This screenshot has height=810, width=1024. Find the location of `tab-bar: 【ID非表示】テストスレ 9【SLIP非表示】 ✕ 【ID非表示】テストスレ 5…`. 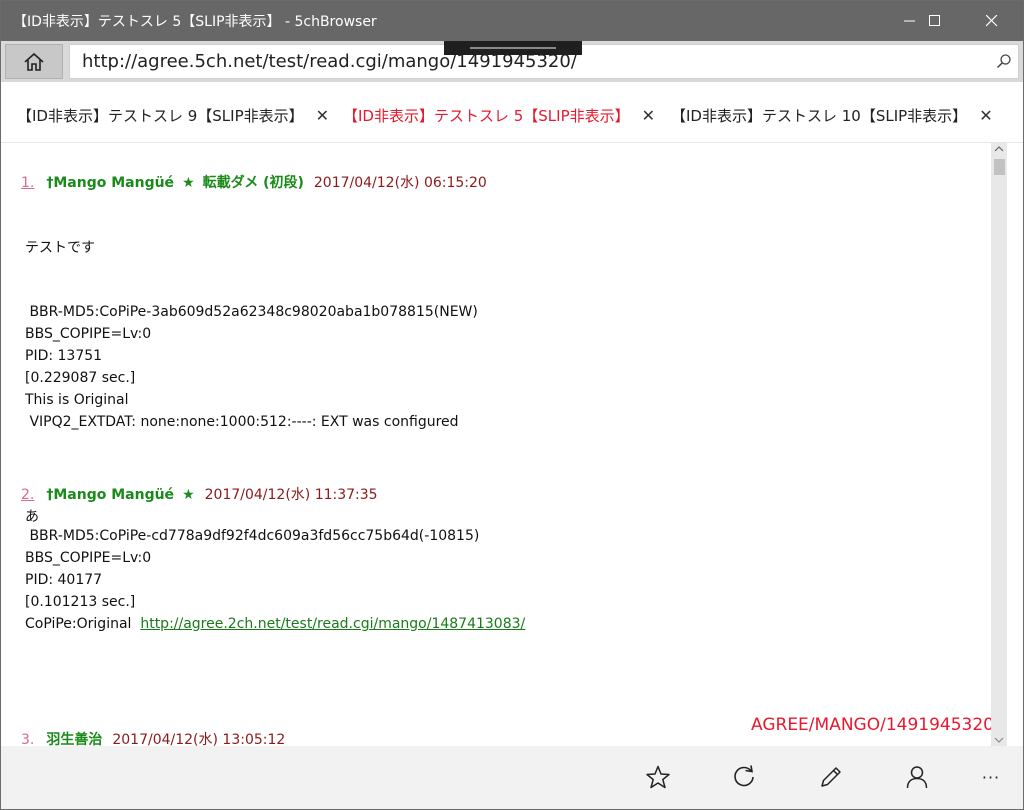

tab-bar: 【ID非表示】テストスレ 9【SLIP非表示】 ✕ 【ID非表示】テストスレ 5… is located at coordinates (512, 112).